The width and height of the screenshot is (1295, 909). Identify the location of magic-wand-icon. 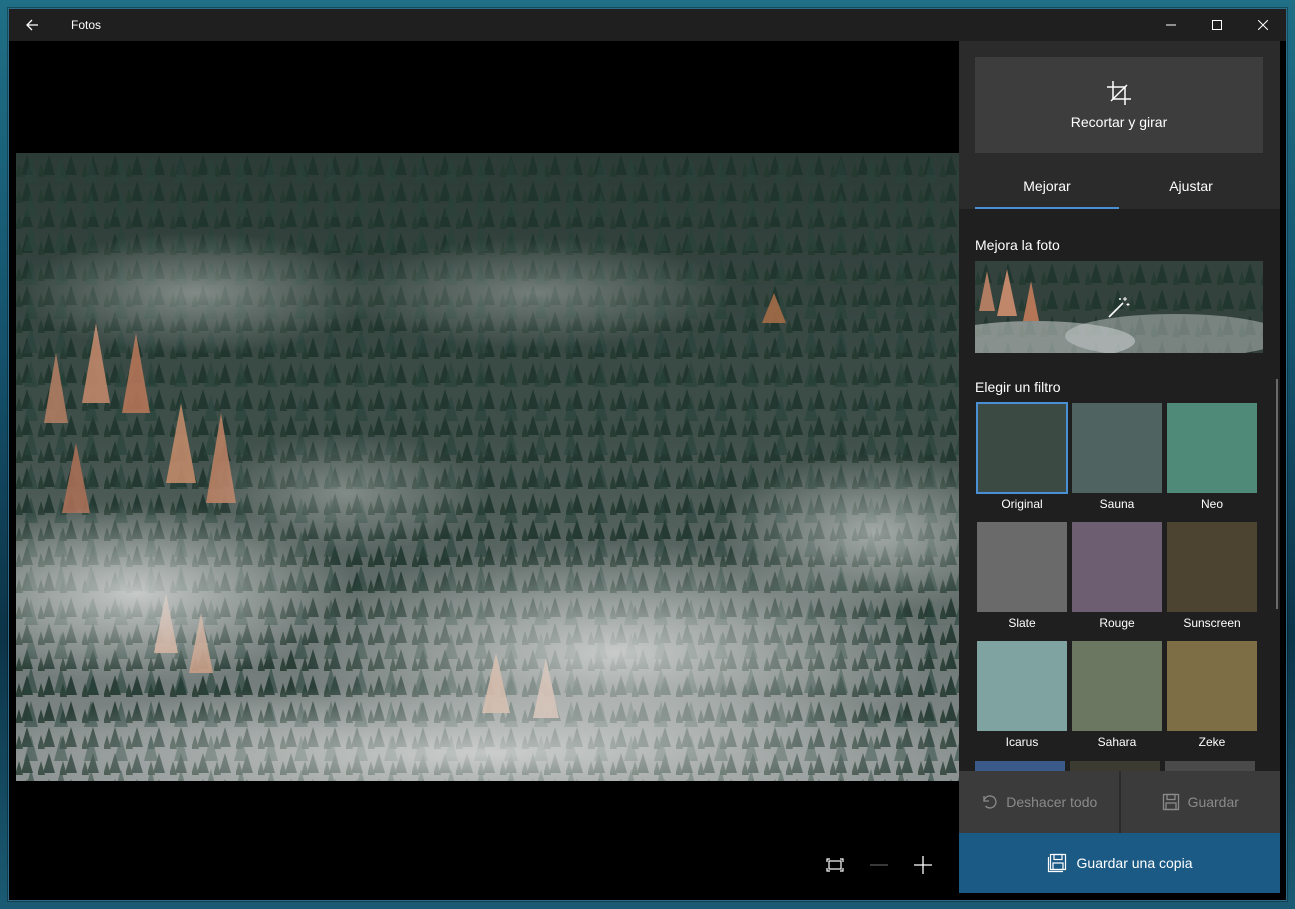
(1119, 307).